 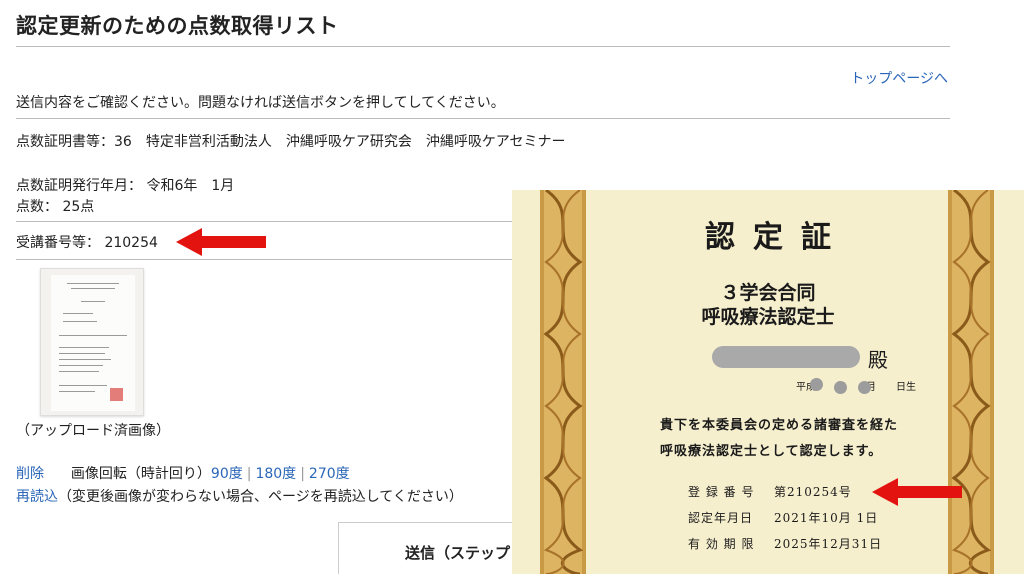 I want to click on expiry-value: 2025年12月31日, so click(x=828, y=544).